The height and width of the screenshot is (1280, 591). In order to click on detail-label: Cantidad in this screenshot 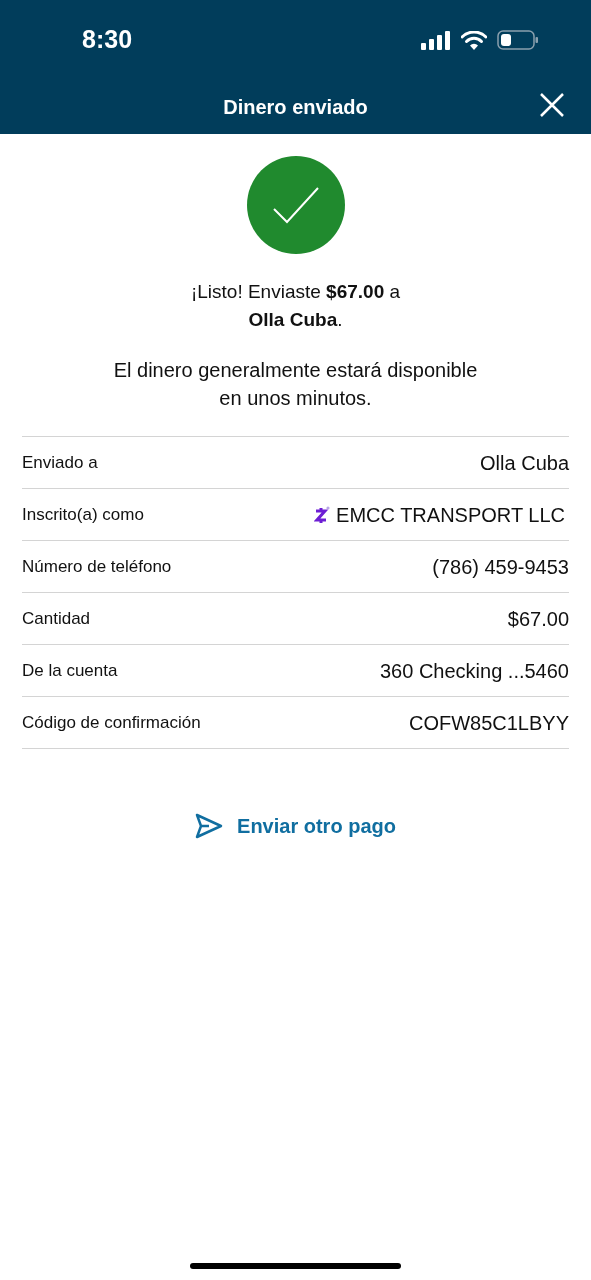, I will do `click(56, 618)`.